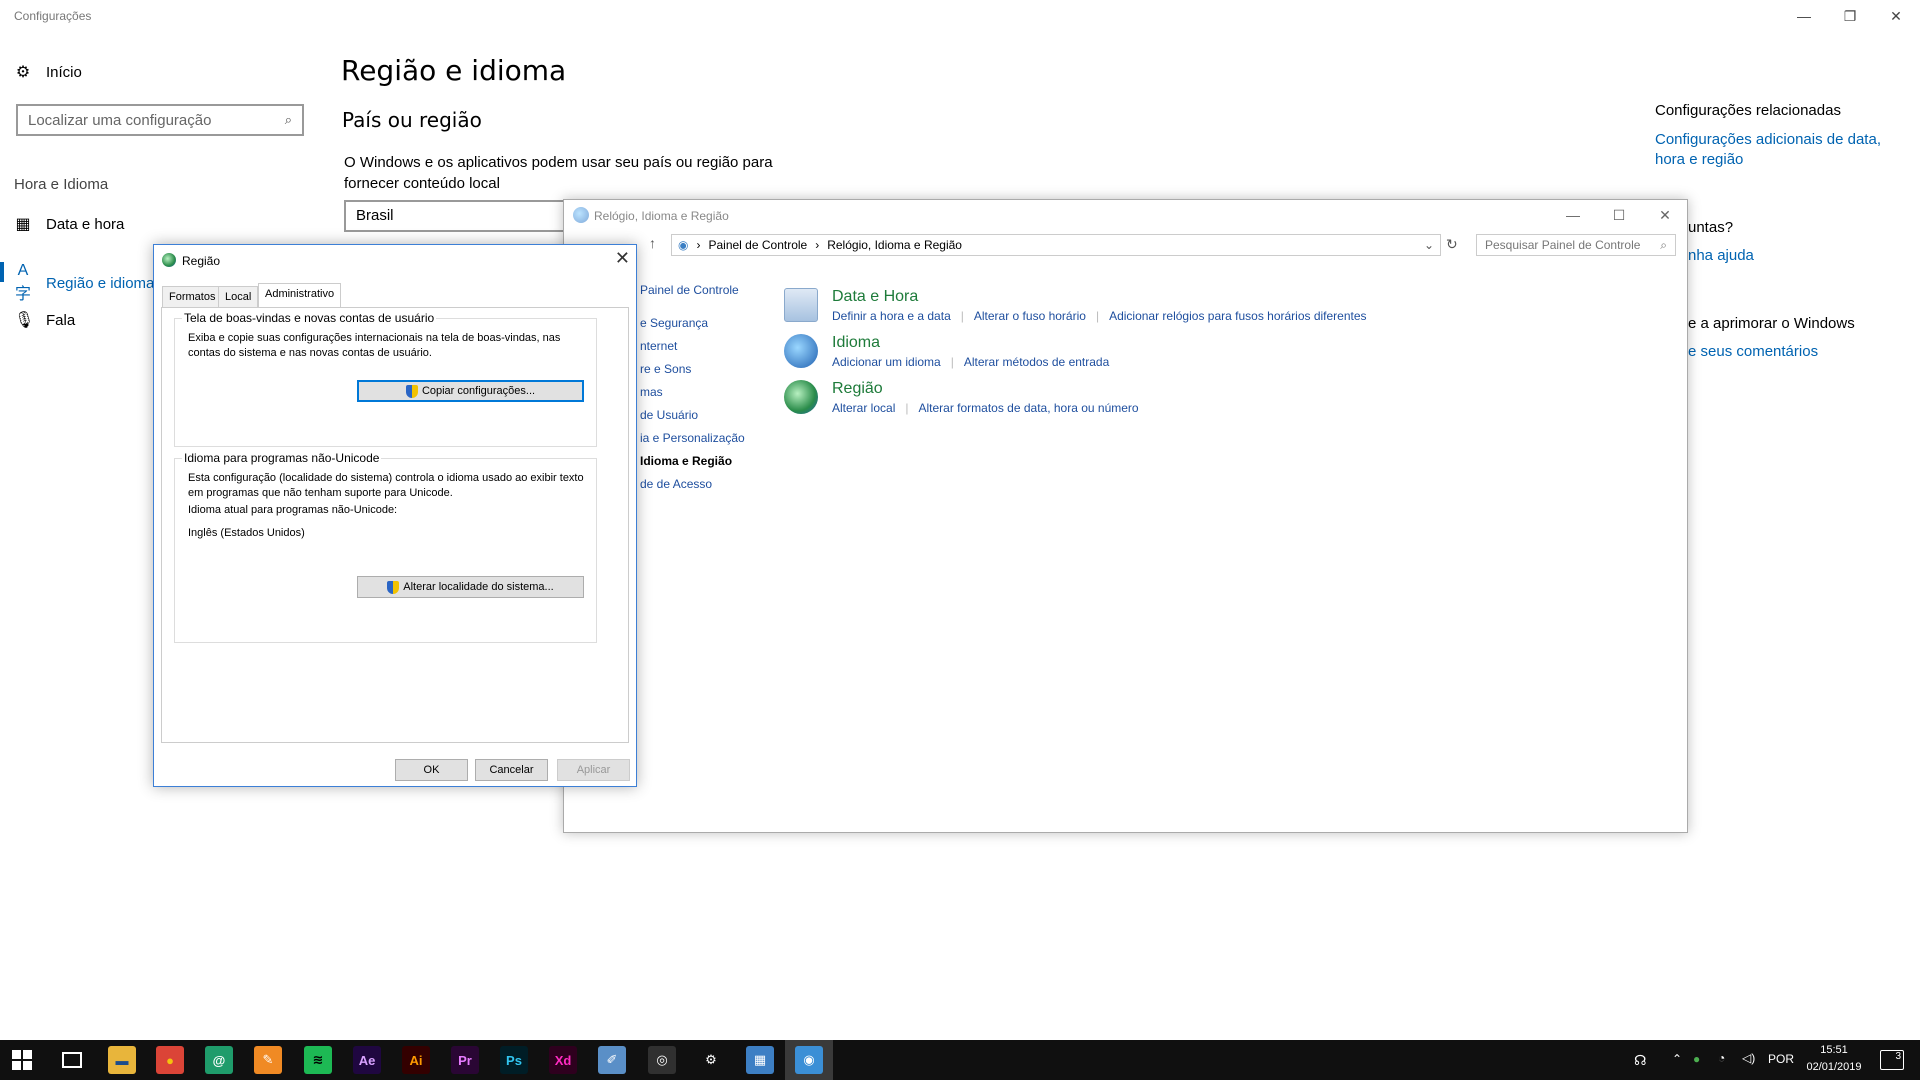 The image size is (1920, 1080). I want to click on region-globe-icon: ◉, so click(809, 1060).